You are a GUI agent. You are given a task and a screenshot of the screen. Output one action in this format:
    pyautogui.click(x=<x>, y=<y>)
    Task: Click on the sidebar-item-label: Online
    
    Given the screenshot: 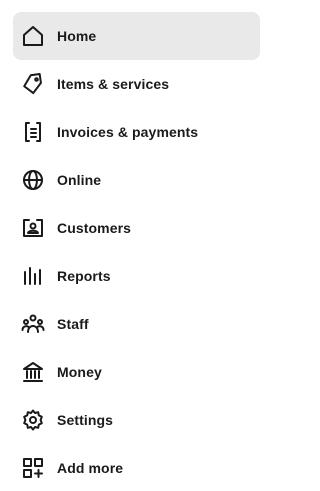 What is the action you would take?
    pyautogui.click(x=79, y=180)
    